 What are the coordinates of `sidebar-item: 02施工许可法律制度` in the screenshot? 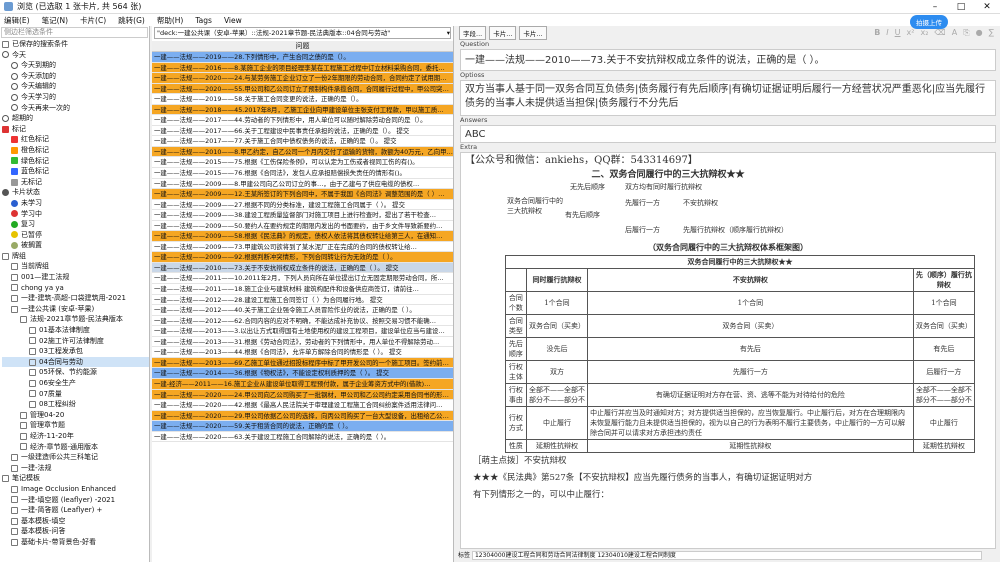 It's located at (75, 341).